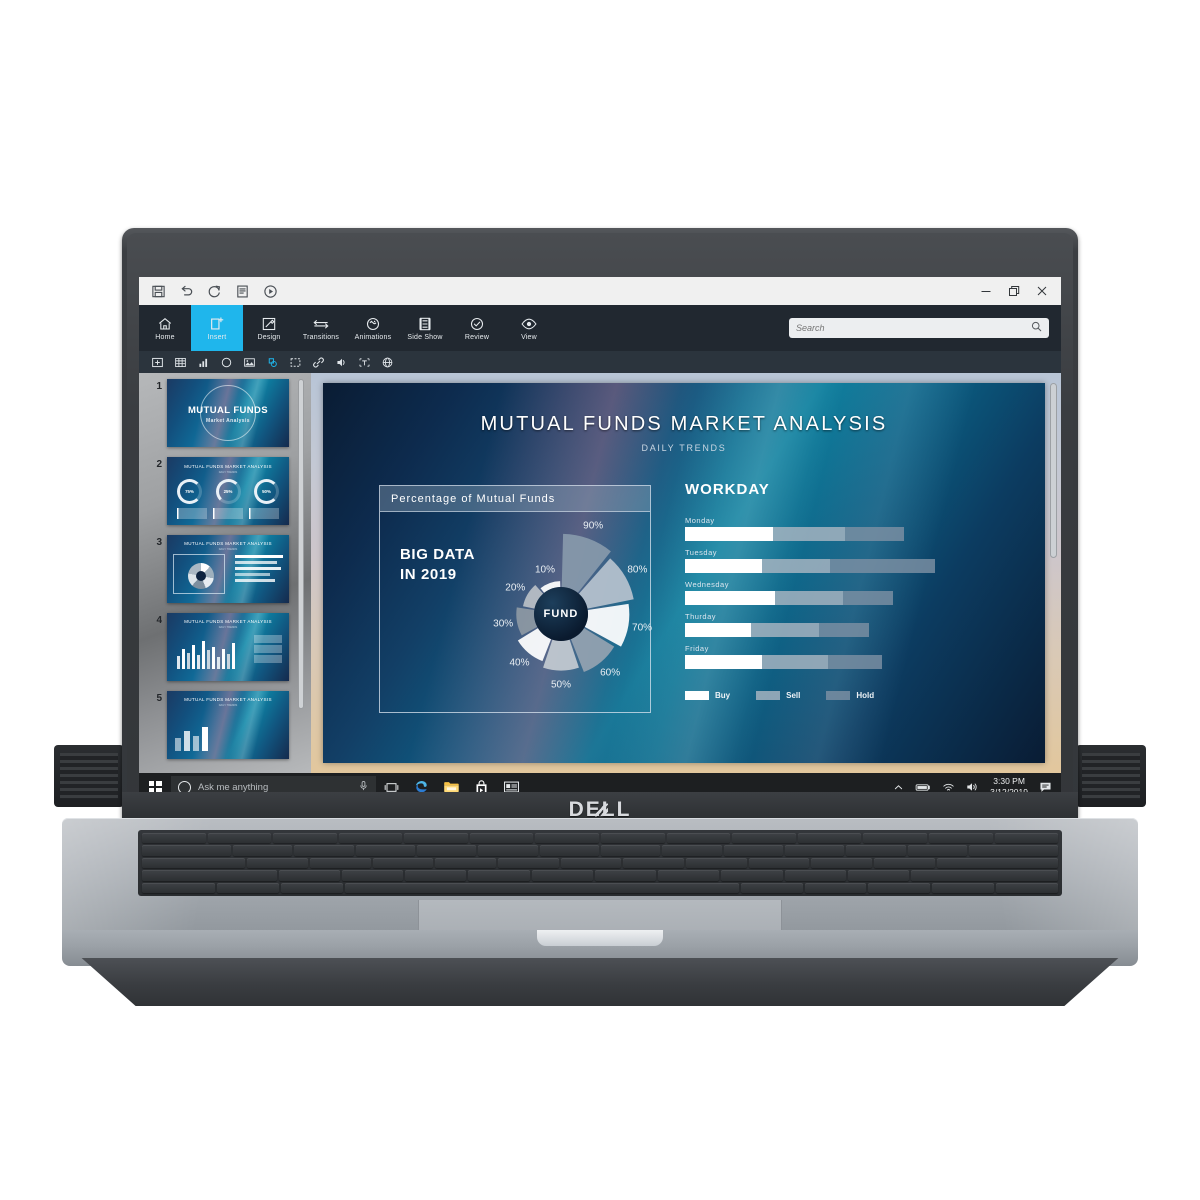 The height and width of the screenshot is (1200, 1200). I want to click on redo-icon, so click(214, 291).